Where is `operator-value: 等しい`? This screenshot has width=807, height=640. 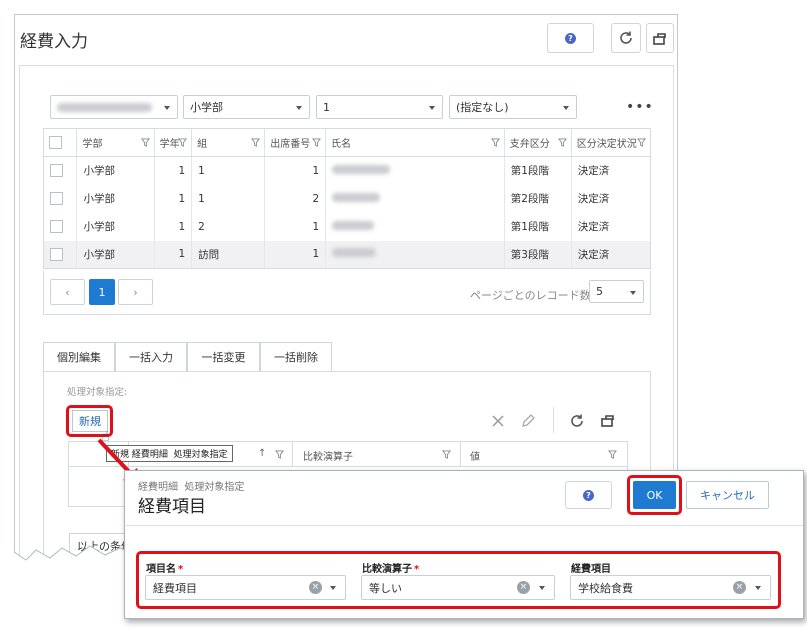
operator-value: 等しい is located at coordinates (385, 588).